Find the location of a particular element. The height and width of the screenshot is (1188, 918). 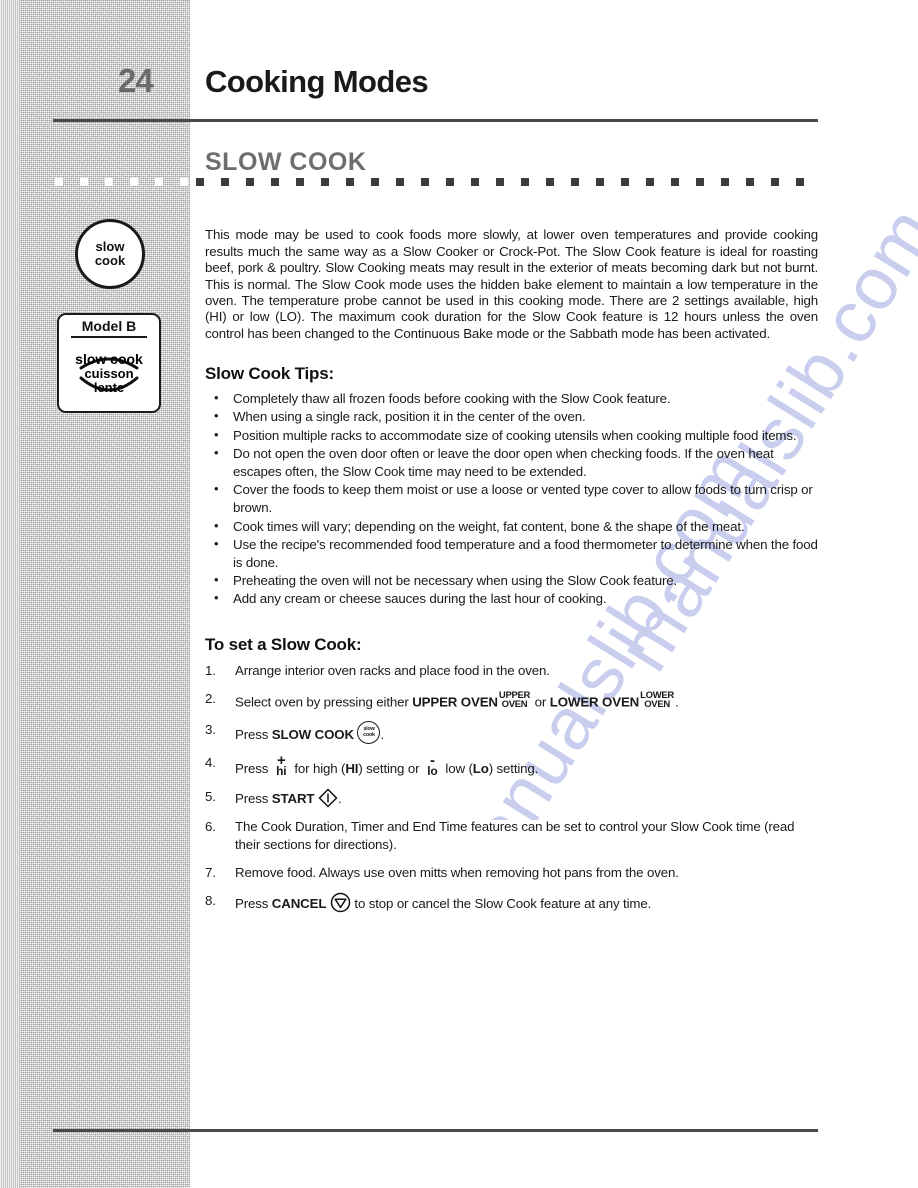

model-b-panel: Model B slow cook cuisson lente is located at coordinates (109, 363).